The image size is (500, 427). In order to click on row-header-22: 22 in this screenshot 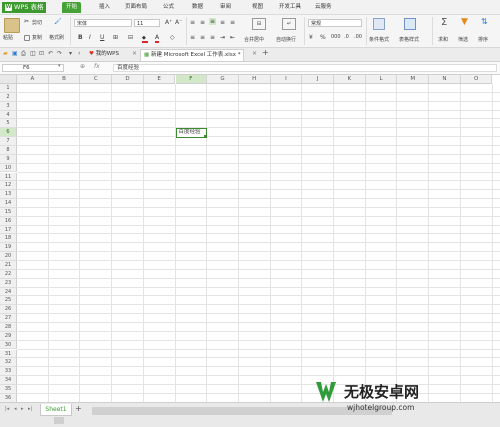, I will do `click(8, 274)`.